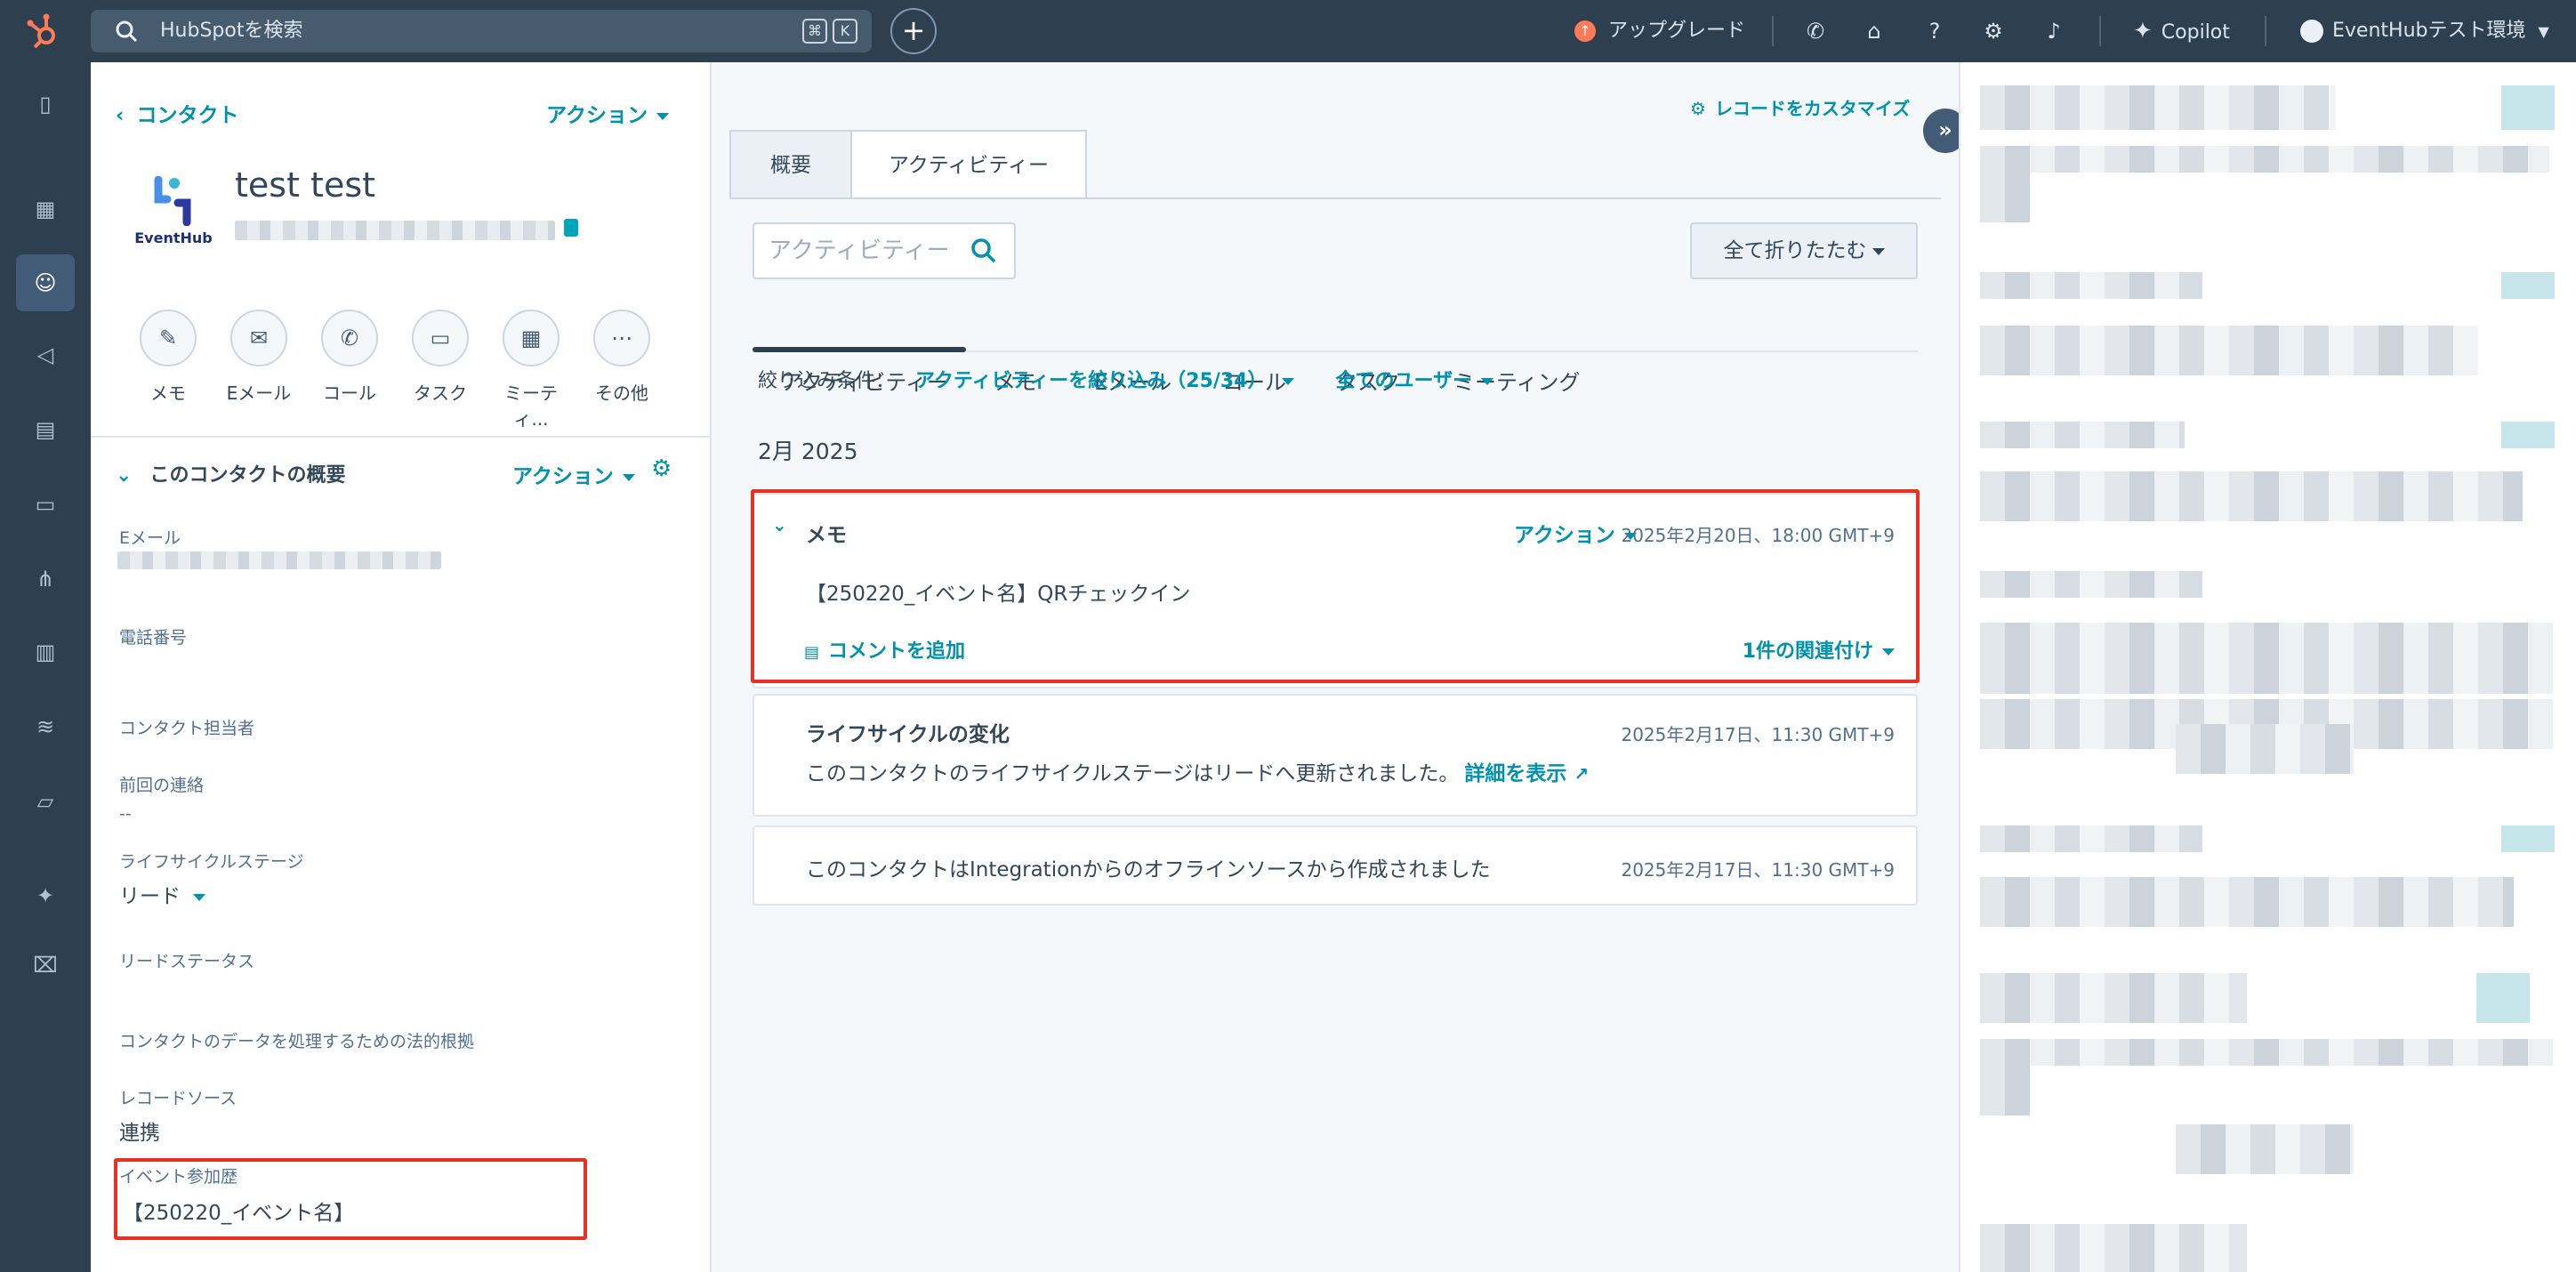  Describe the element at coordinates (790, 164) in the screenshot. I see `tab-overview: 概要` at that location.